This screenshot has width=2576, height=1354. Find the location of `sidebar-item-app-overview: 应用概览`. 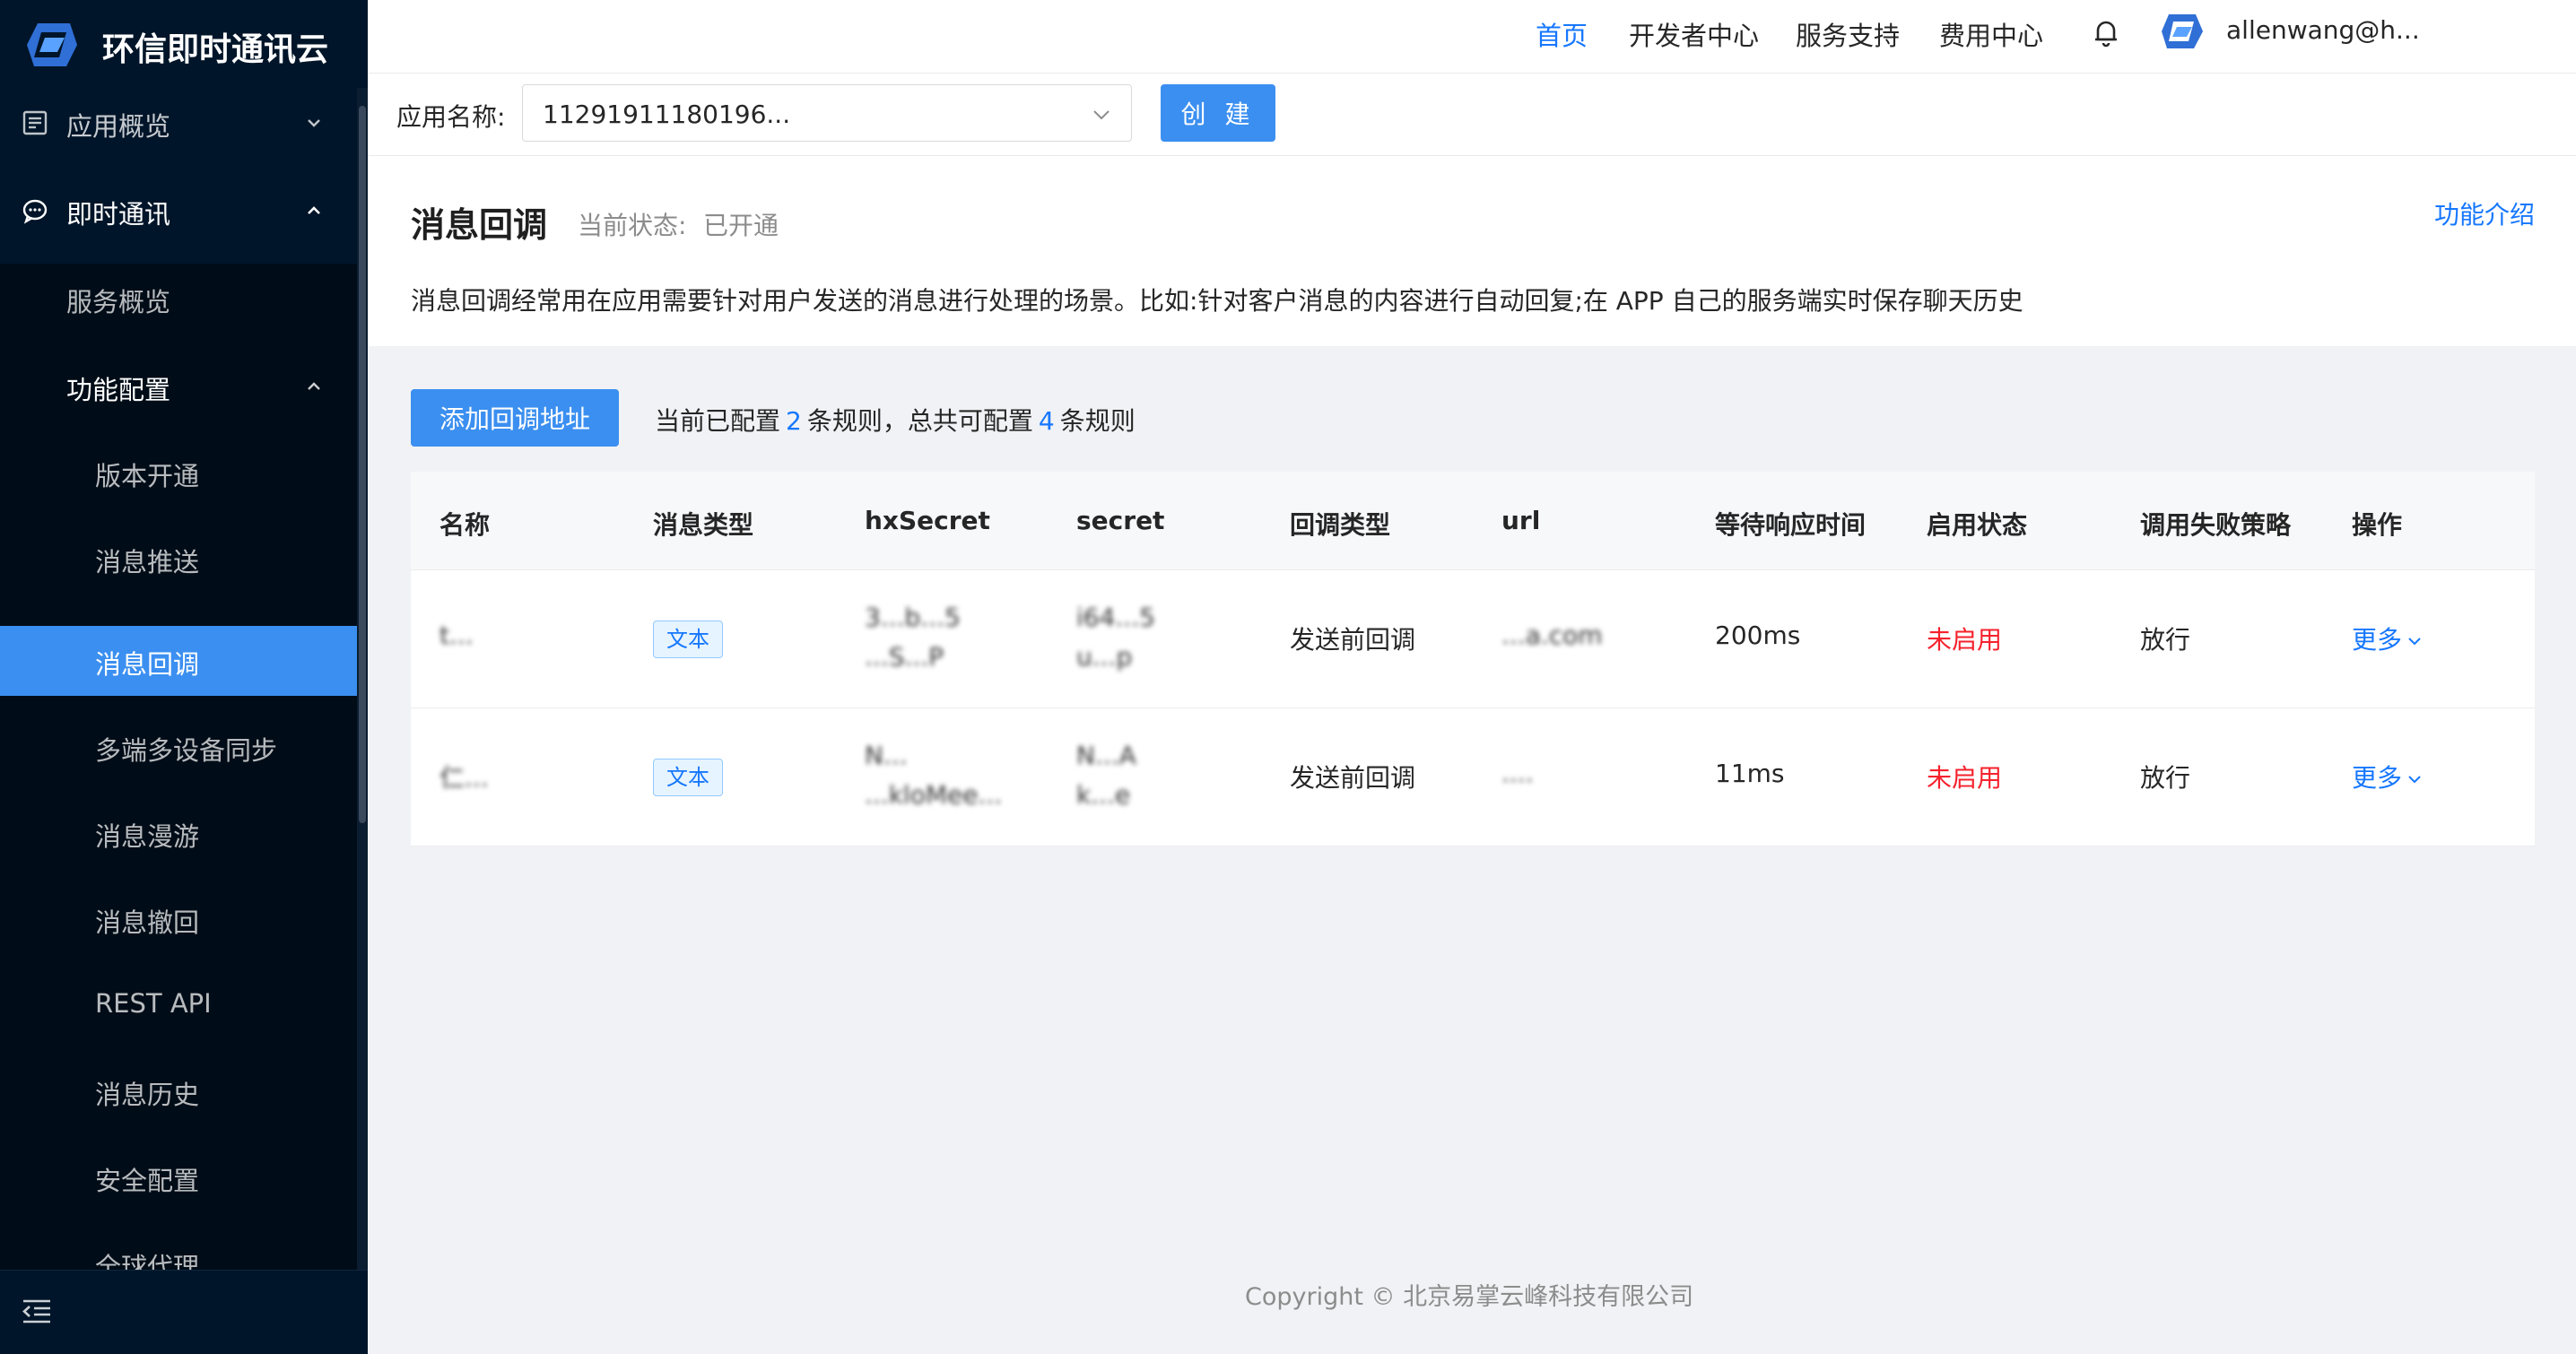

sidebar-item-app-overview: 应用概览 is located at coordinates (178, 123).